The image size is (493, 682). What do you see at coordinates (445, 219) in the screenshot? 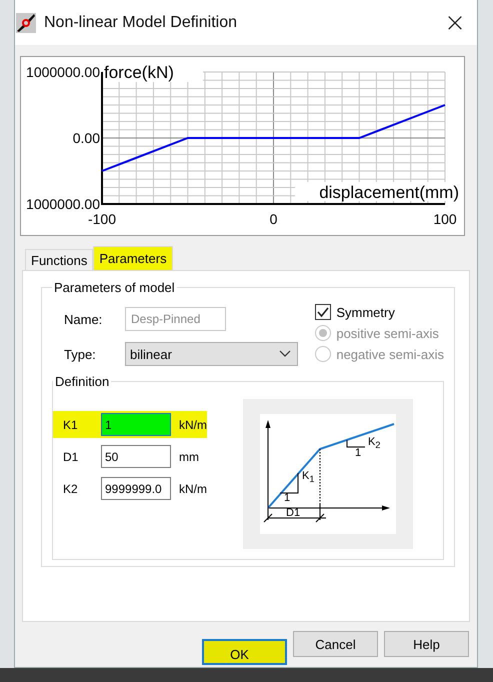
I see `x-tick-label: 100` at bounding box center [445, 219].